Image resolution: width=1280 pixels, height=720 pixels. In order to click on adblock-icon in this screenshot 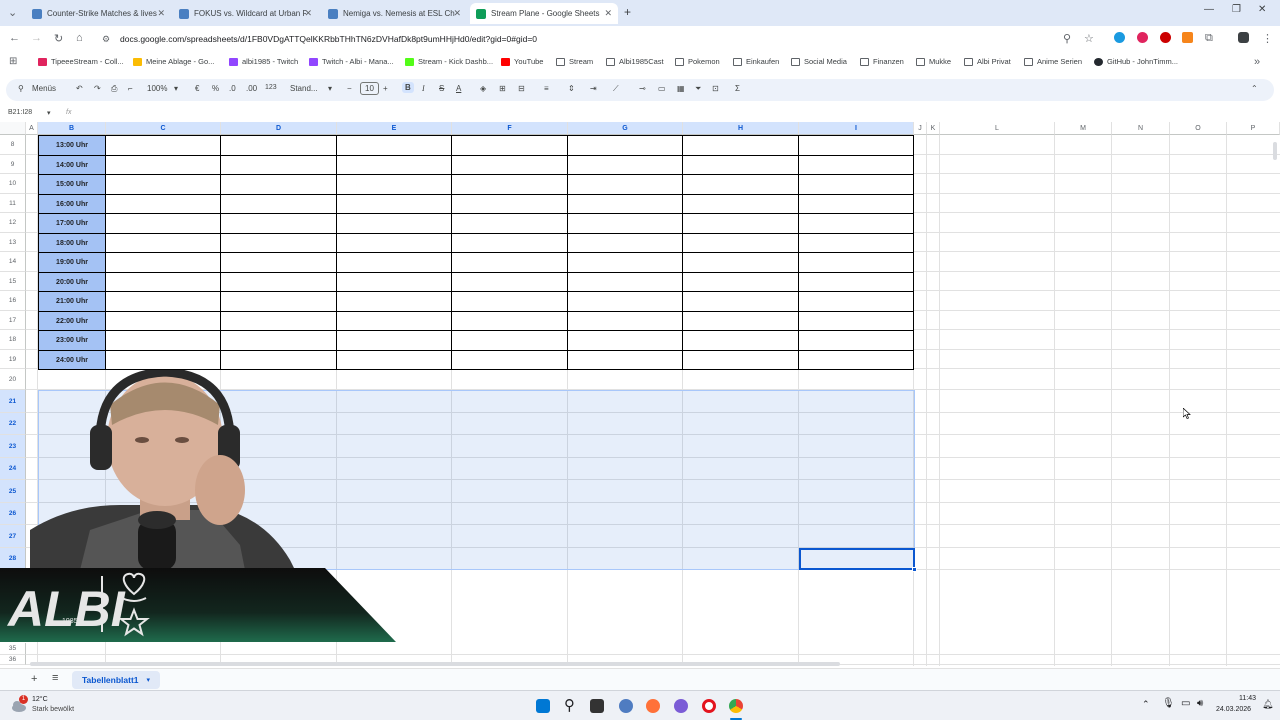, I will do `click(1142, 37)`.